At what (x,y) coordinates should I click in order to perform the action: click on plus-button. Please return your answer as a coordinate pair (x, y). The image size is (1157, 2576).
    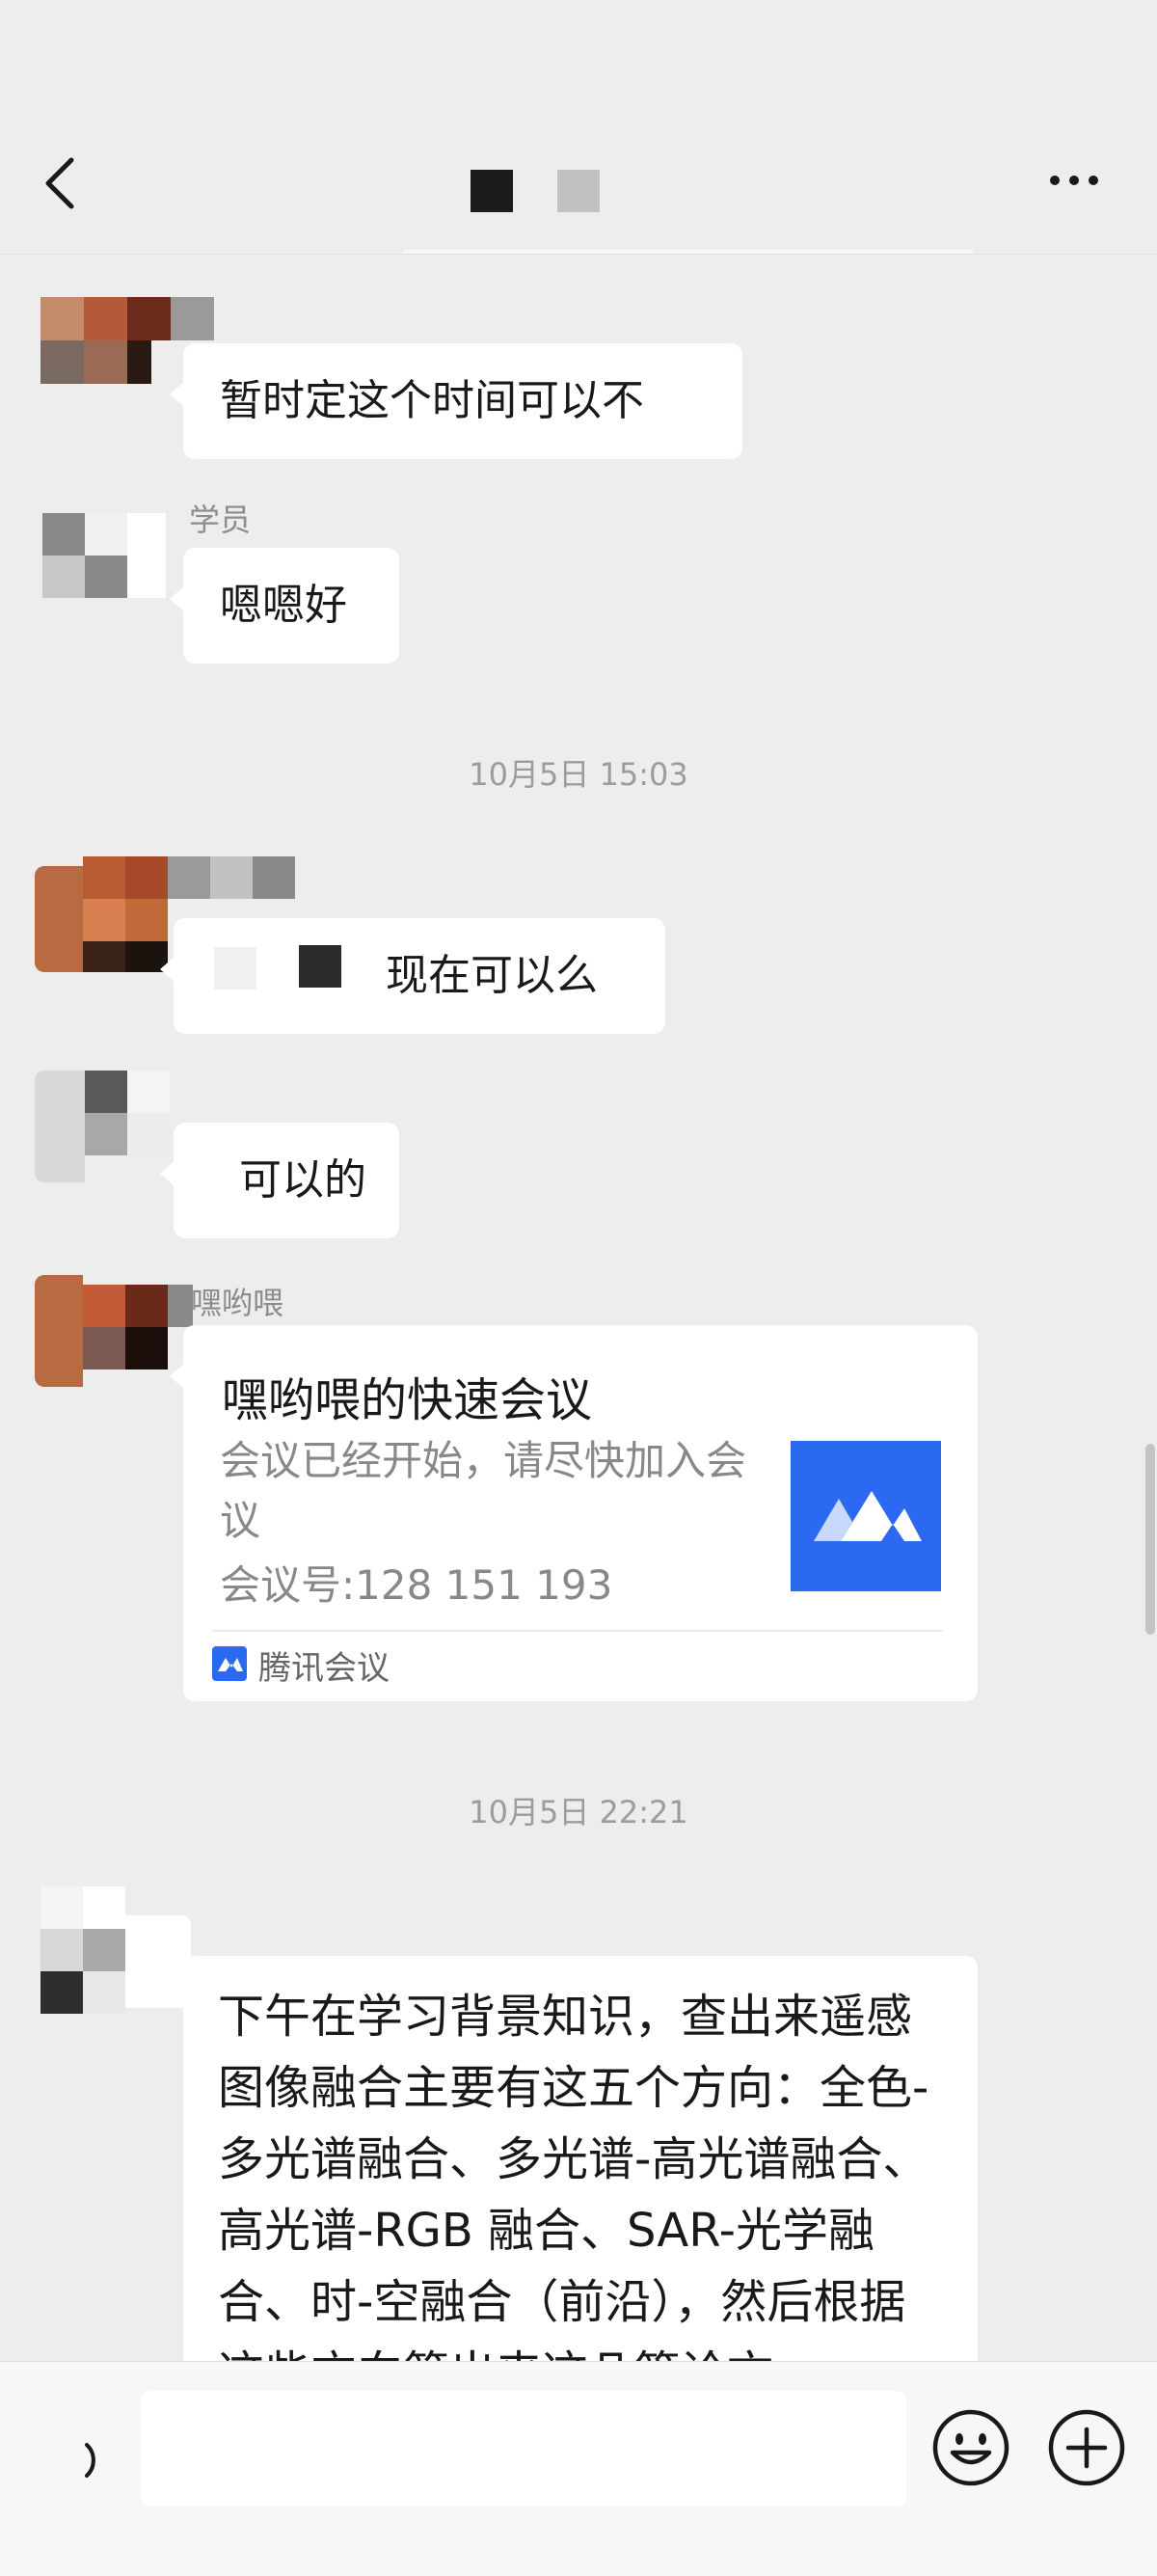
    Looking at the image, I should click on (1086, 2447).